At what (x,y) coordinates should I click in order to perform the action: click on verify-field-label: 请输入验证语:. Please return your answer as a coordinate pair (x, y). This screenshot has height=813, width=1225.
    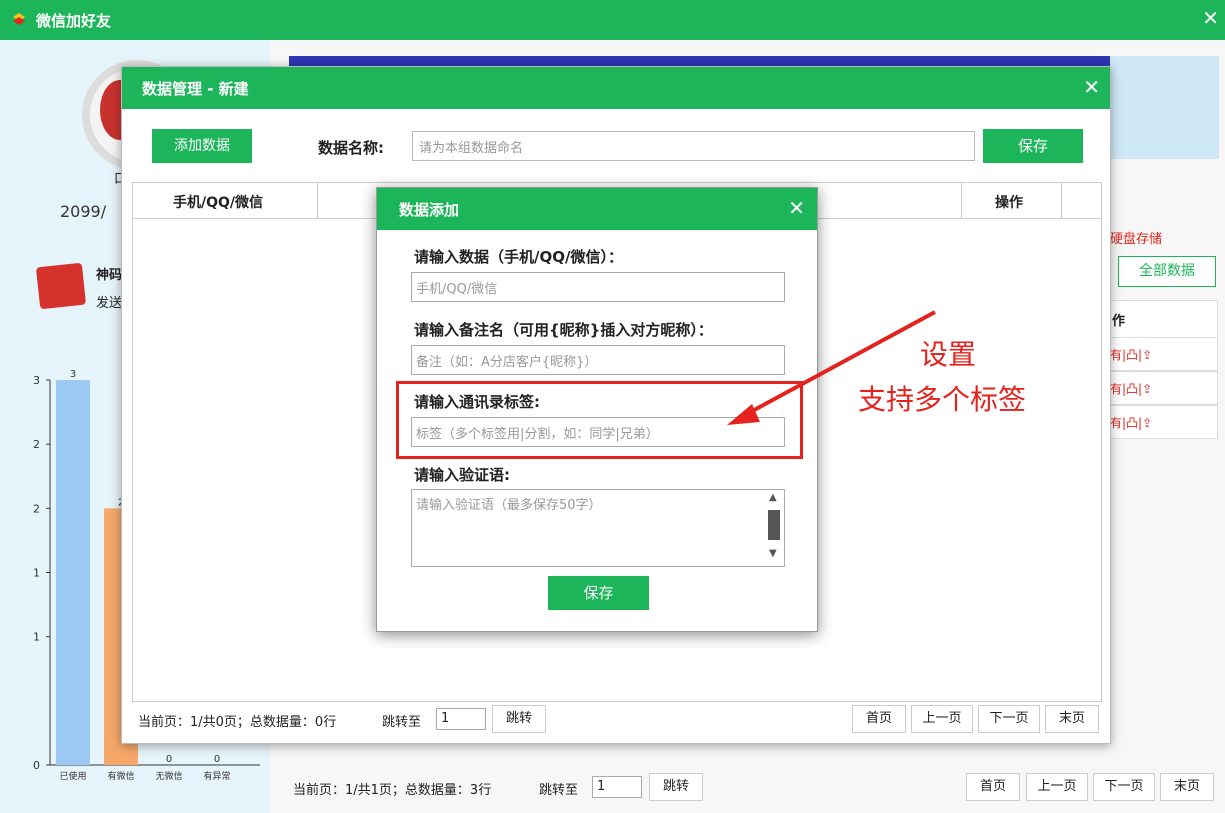
    Looking at the image, I should click on (462, 475).